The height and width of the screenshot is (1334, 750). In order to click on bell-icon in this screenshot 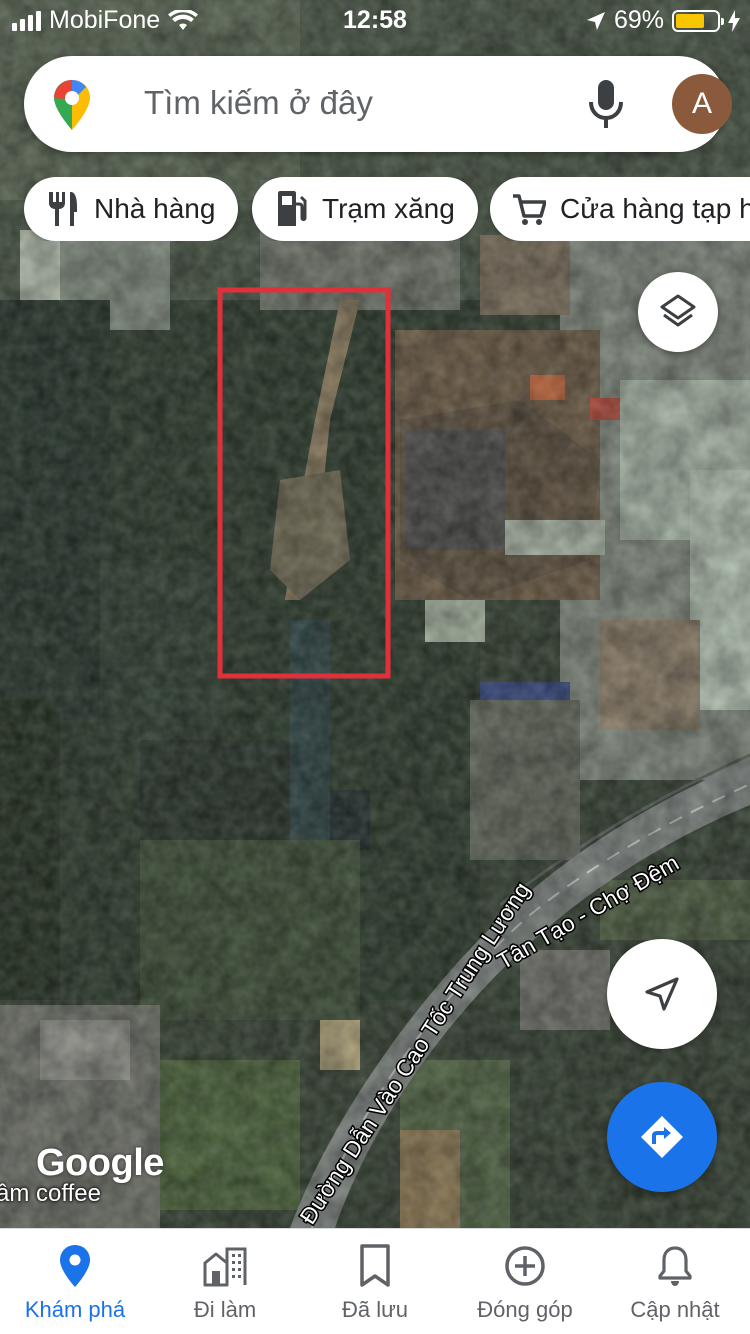, I will do `click(675, 1266)`.